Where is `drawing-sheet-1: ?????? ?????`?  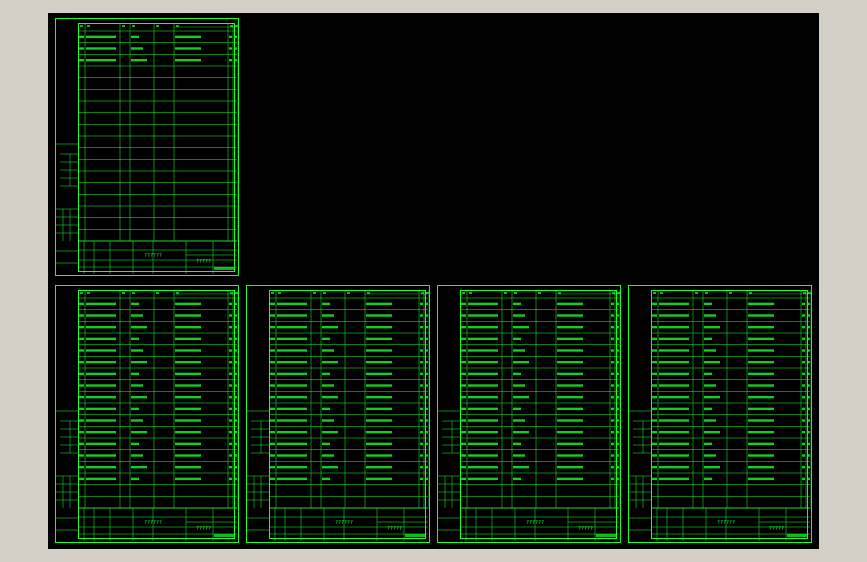 drawing-sheet-1: ?????? ????? is located at coordinates (147, 147).